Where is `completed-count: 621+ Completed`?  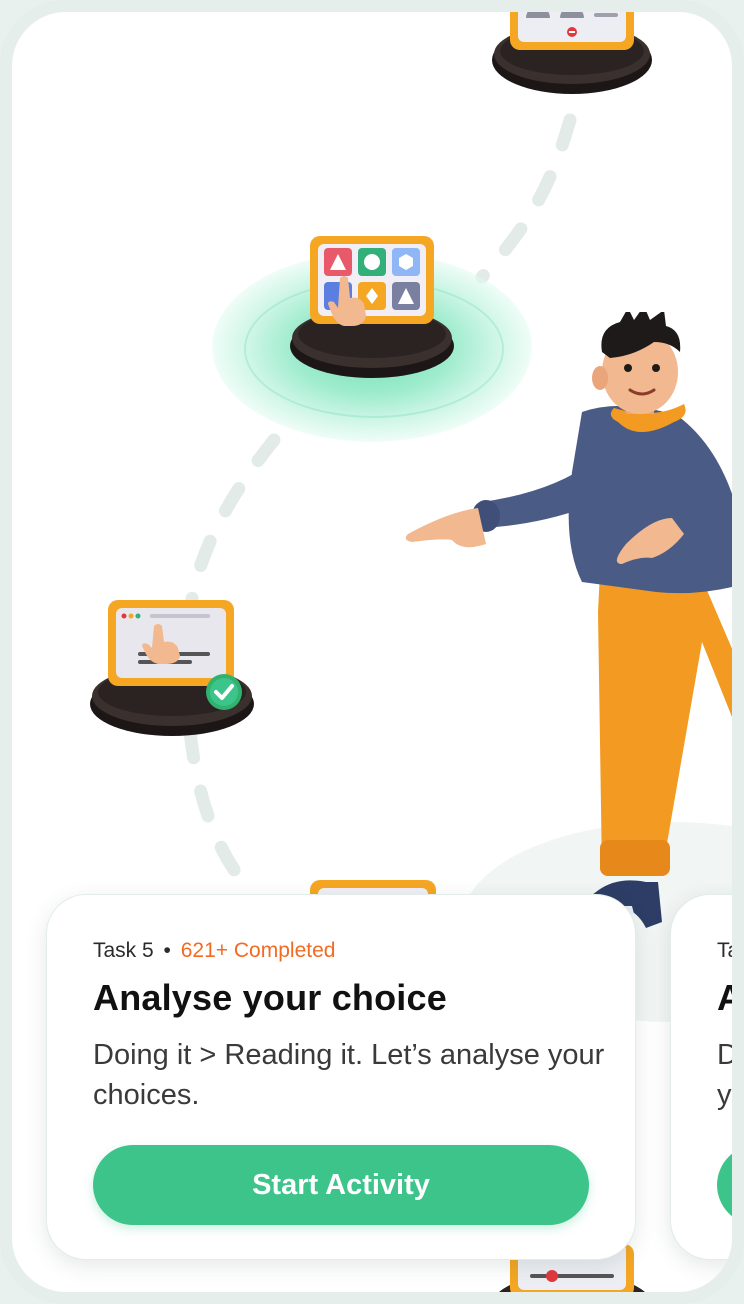
completed-count: 621+ Completed is located at coordinates (258, 950).